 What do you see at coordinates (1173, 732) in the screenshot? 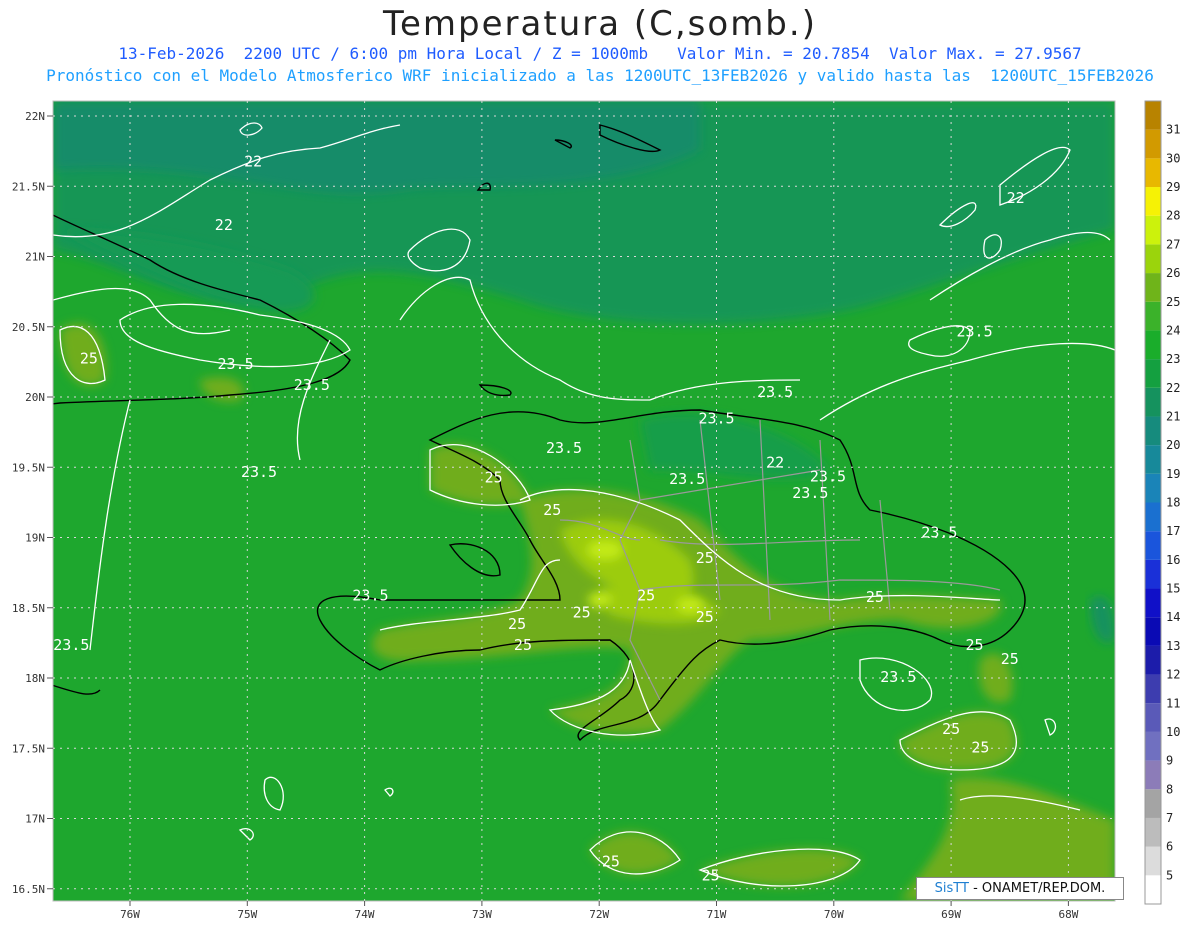
I see `colorbar-label: 10` at bounding box center [1173, 732].